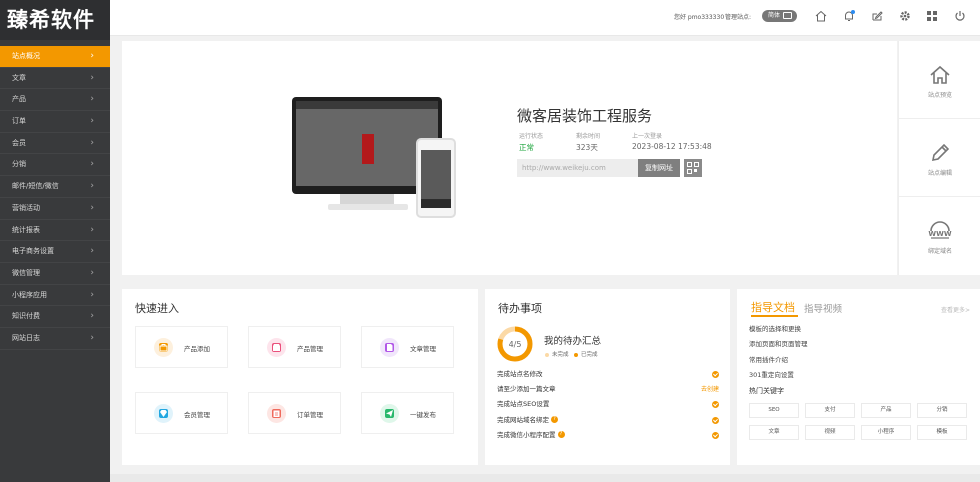 The width and height of the screenshot is (980, 482). What do you see at coordinates (768, 359) in the screenshot?
I see `guide-link: 常用插件介绍` at bounding box center [768, 359].